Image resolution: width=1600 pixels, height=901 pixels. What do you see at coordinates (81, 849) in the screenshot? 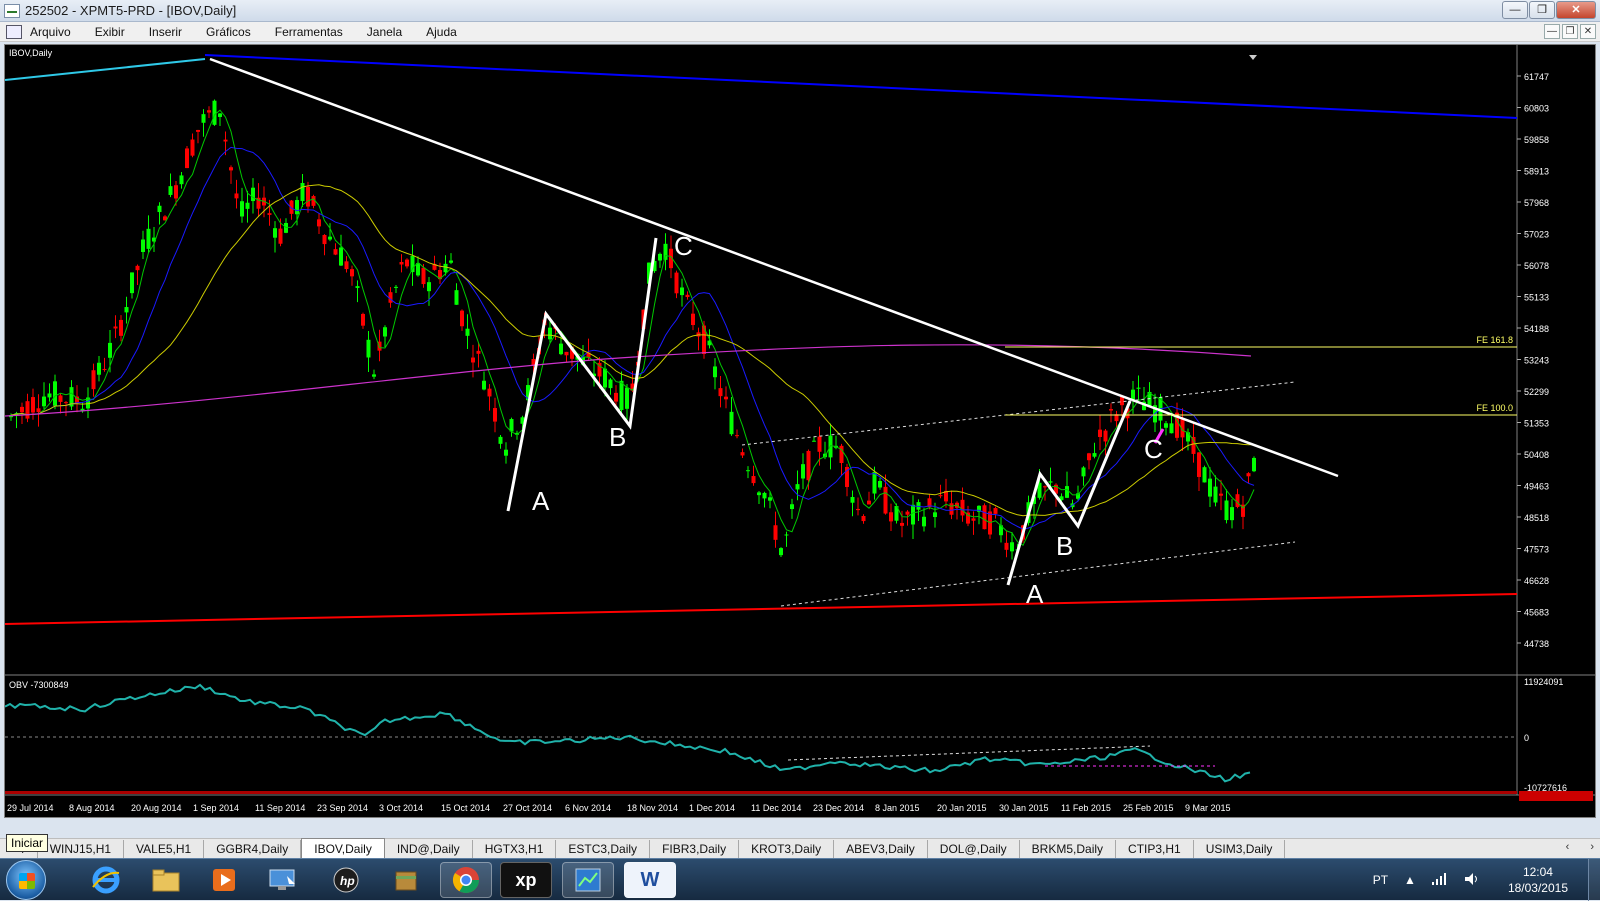
I see `tab-winj15: WINJ15,H1` at bounding box center [81, 849].